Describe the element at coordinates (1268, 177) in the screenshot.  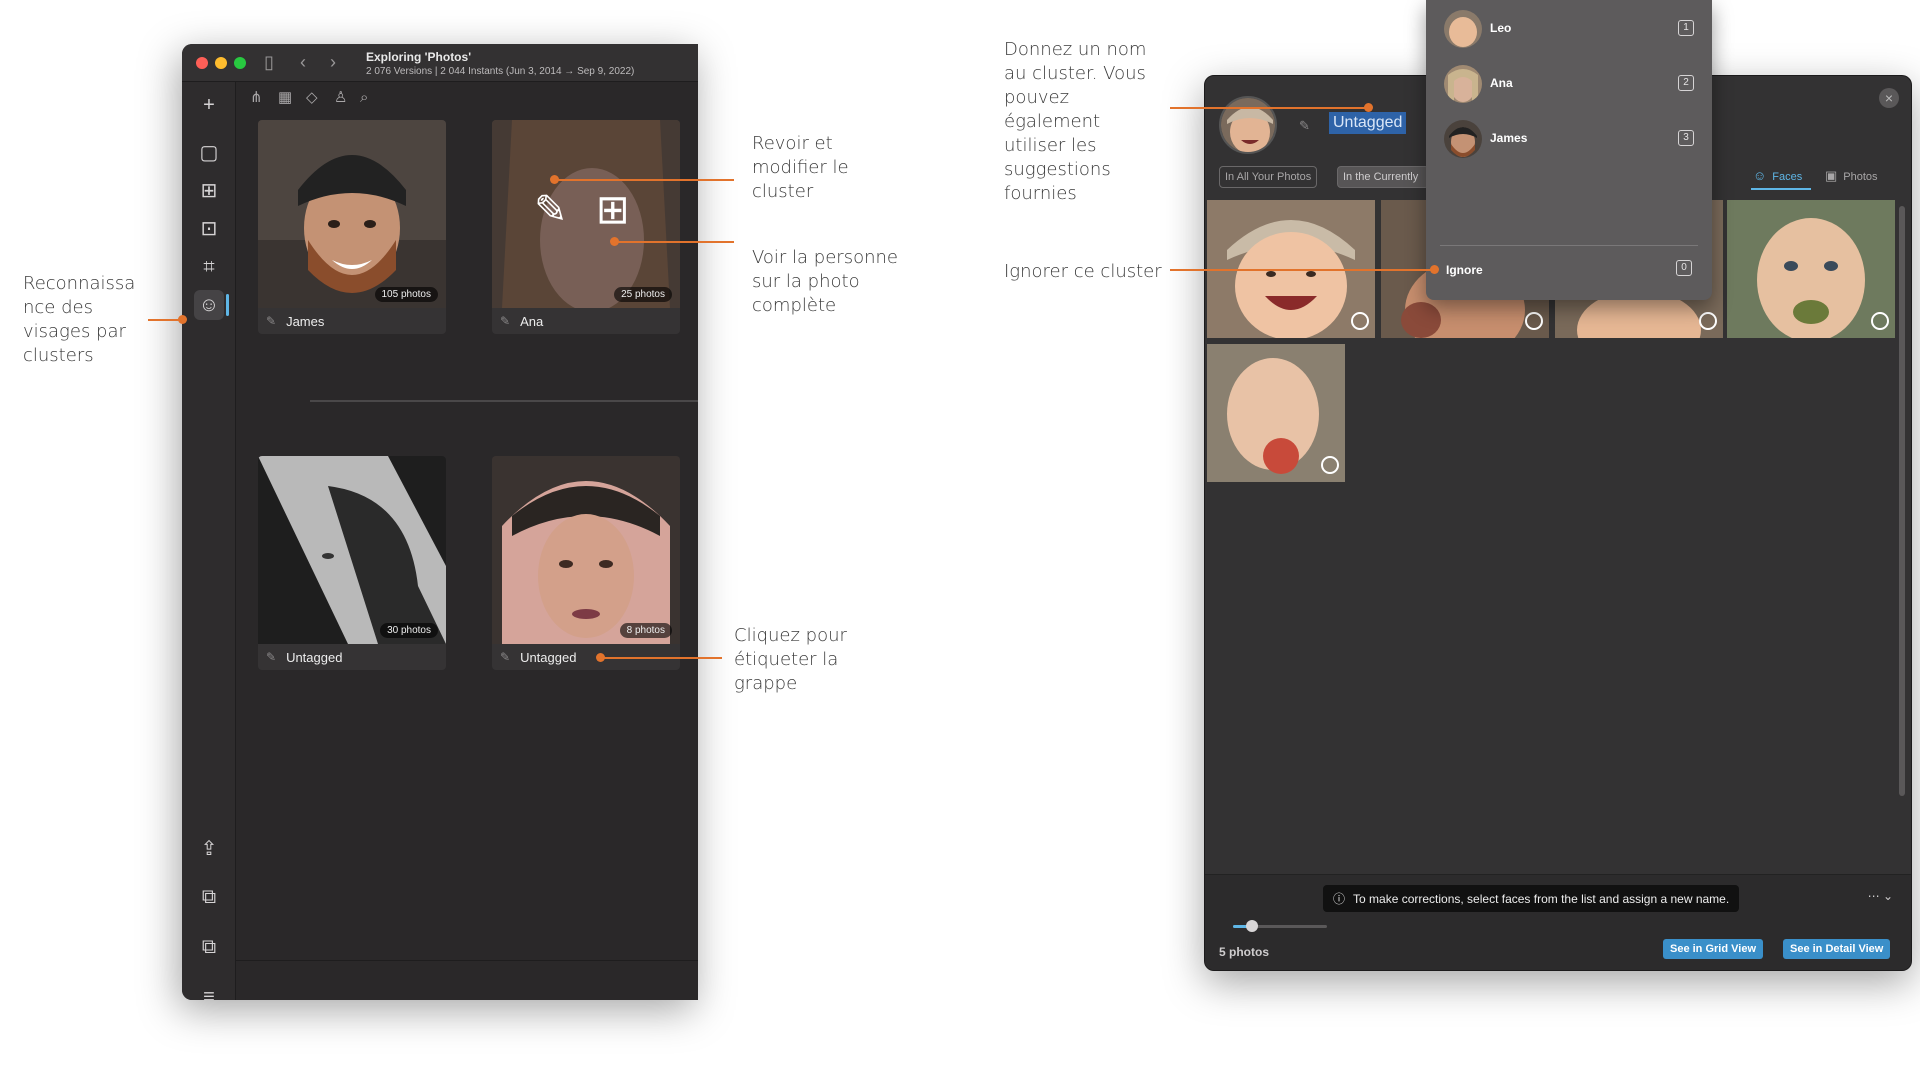
I see `scope-all-photos: In All Your Photos` at that location.